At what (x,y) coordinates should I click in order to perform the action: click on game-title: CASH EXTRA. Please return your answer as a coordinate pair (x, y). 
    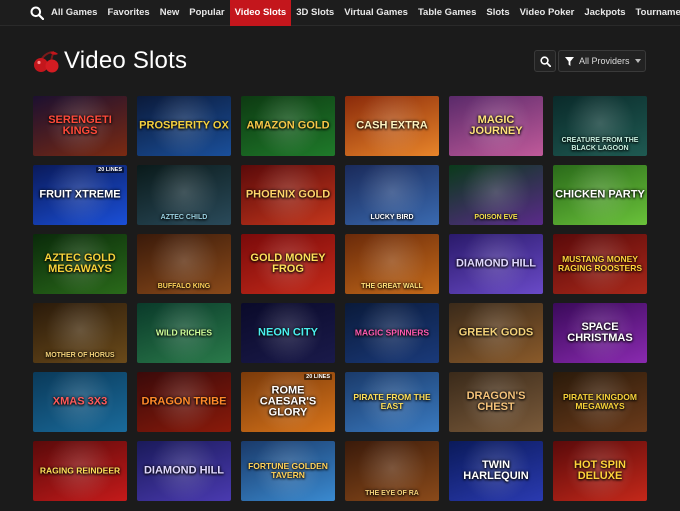
    Looking at the image, I should click on (392, 125).